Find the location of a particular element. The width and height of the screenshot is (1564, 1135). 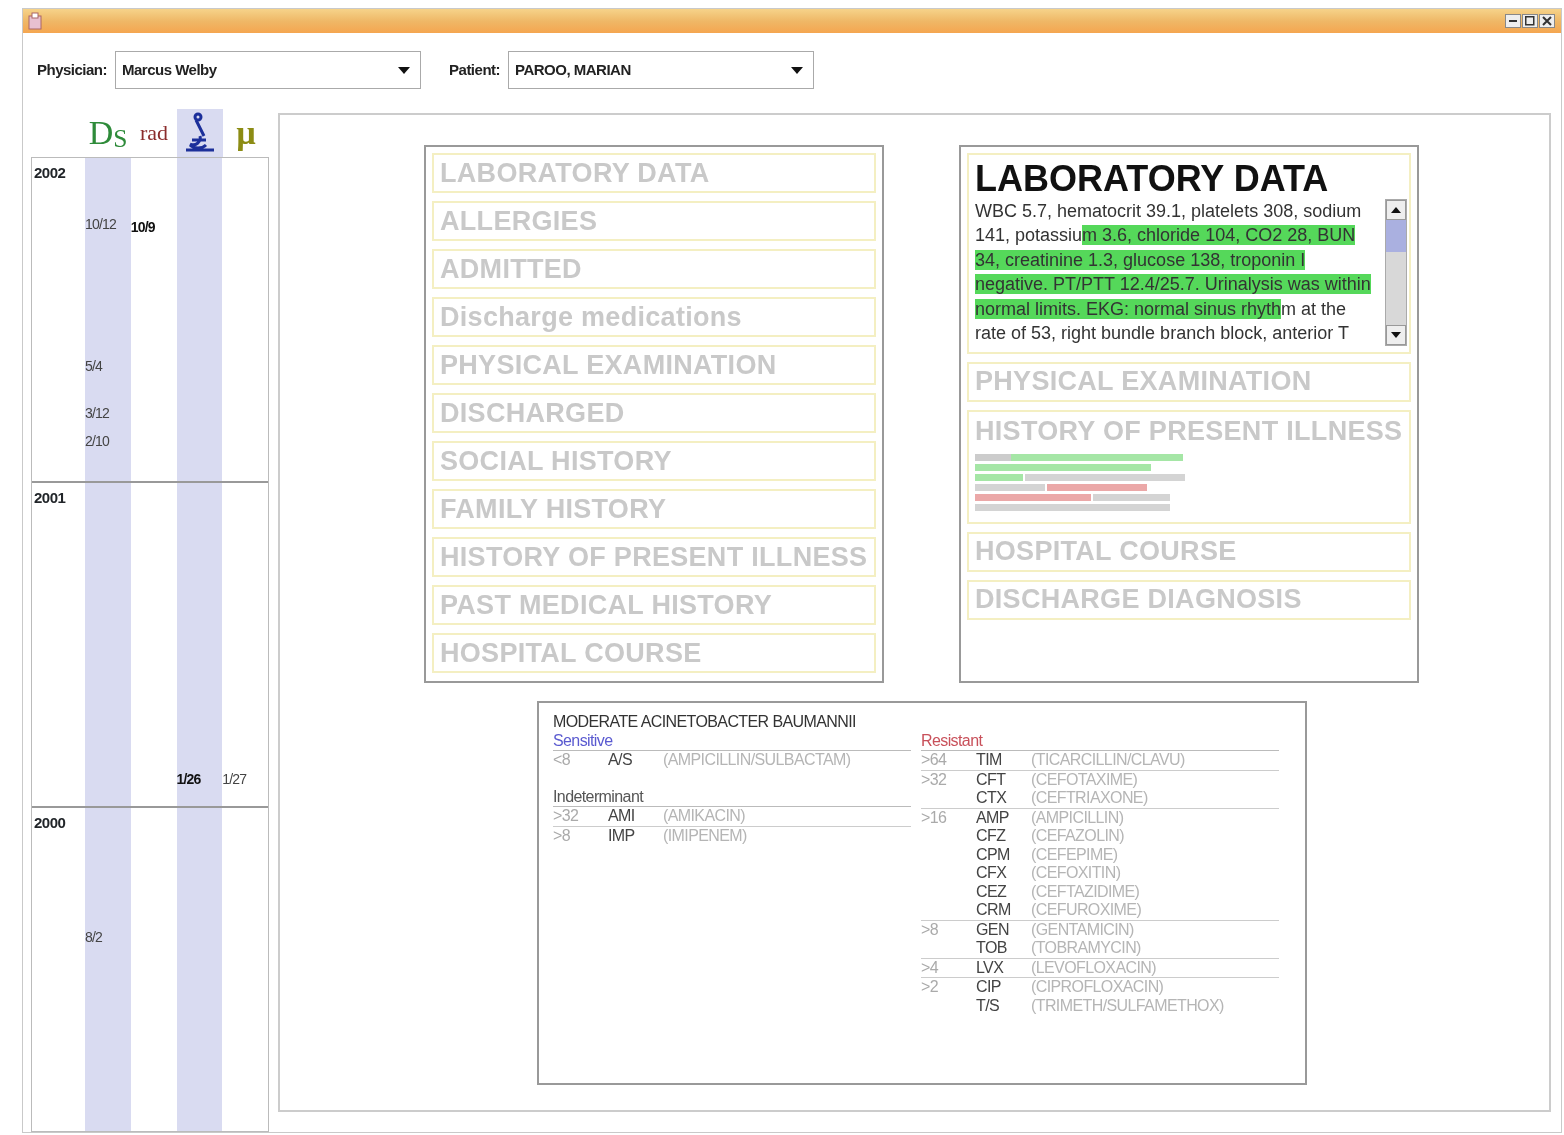

drug-code: AMI is located at coordinates (622, 816).